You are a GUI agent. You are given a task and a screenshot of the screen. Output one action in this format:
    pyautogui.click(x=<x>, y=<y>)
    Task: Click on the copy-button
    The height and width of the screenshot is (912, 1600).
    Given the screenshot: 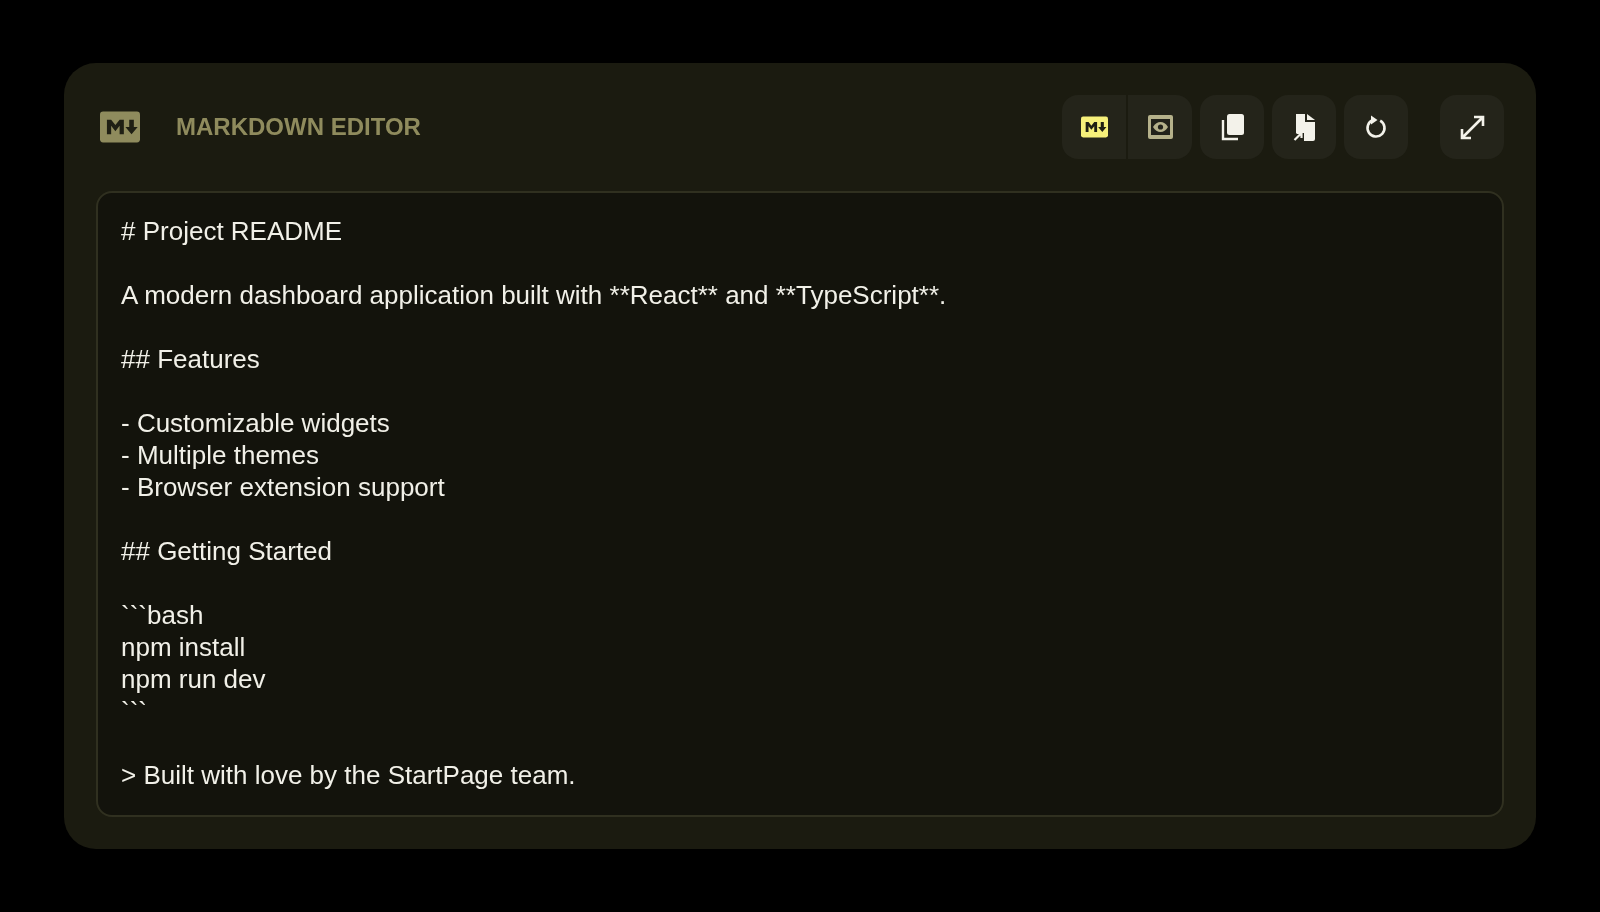 What is the action you would take?
    pyautogui.click(x=1232, y=127)
    